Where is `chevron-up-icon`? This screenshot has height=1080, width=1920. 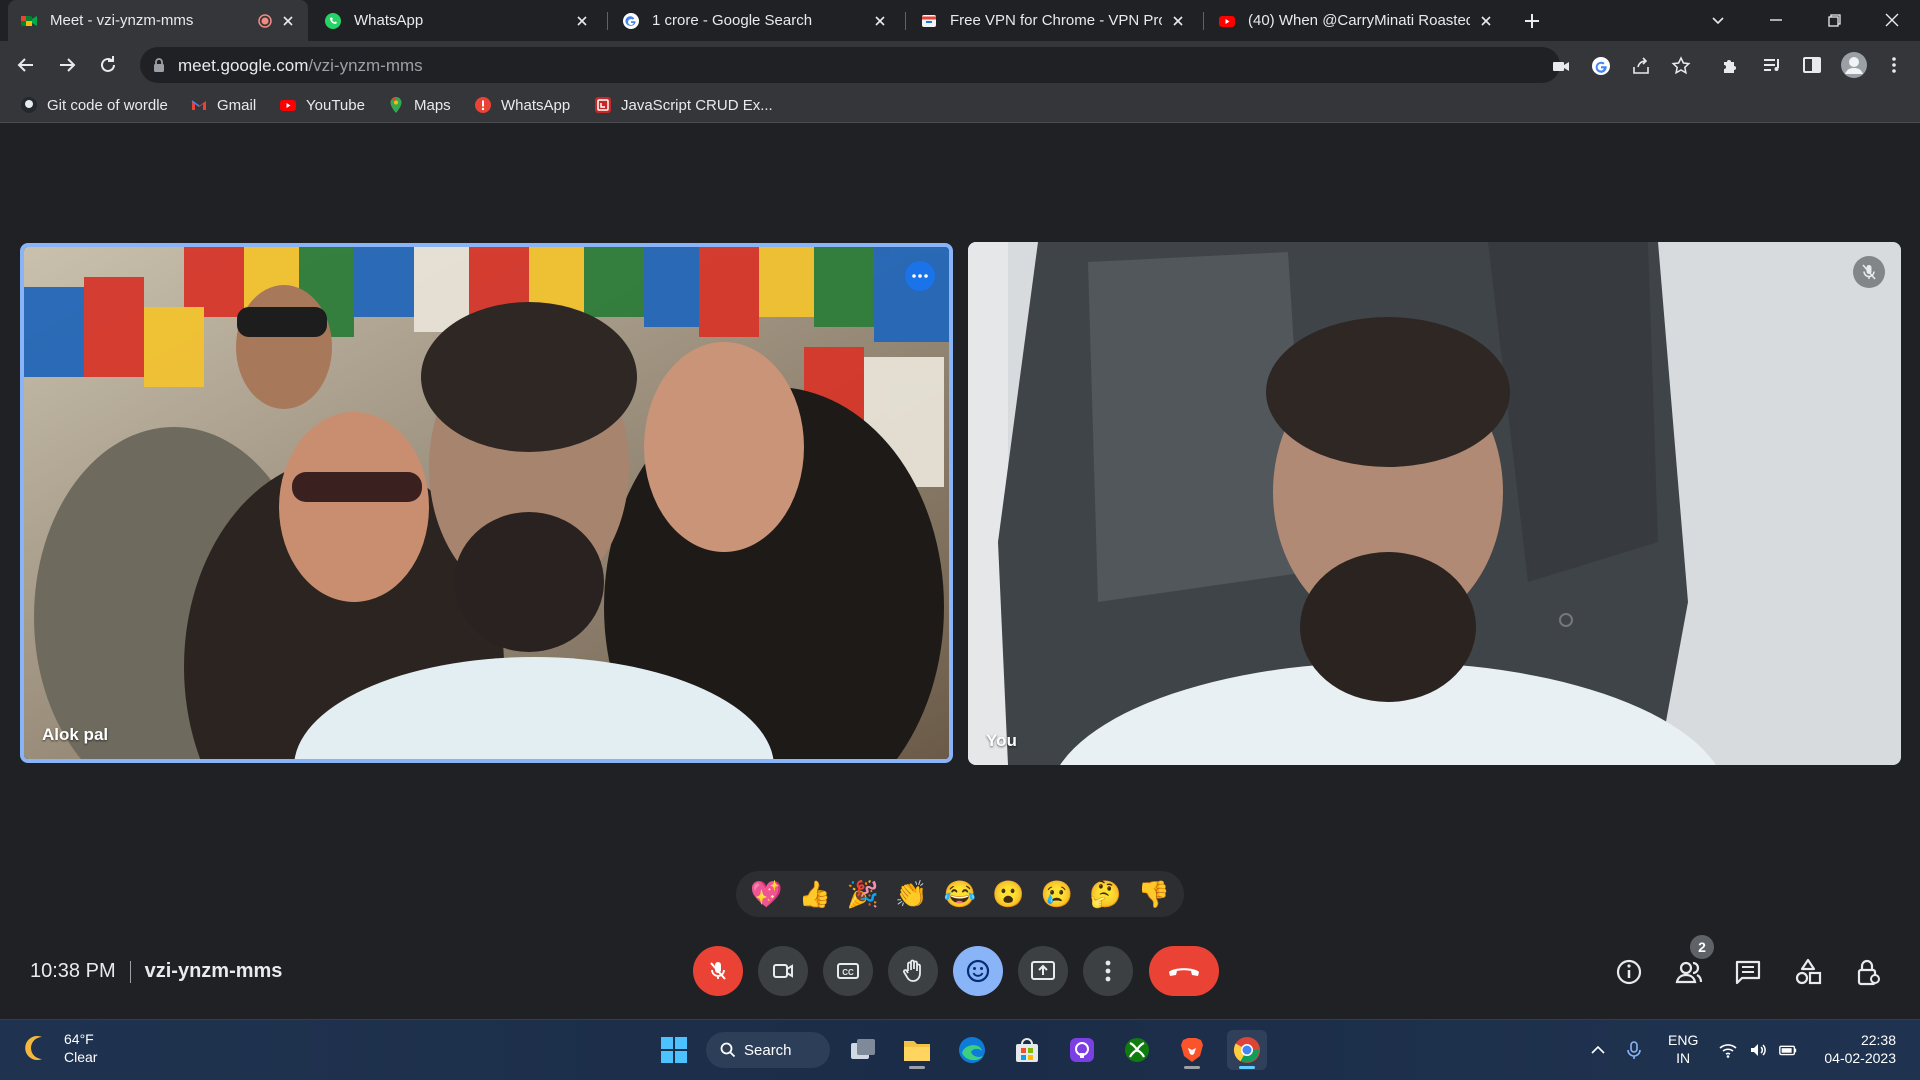
chevron-up-icon is located at coordinates (1598, 1050).